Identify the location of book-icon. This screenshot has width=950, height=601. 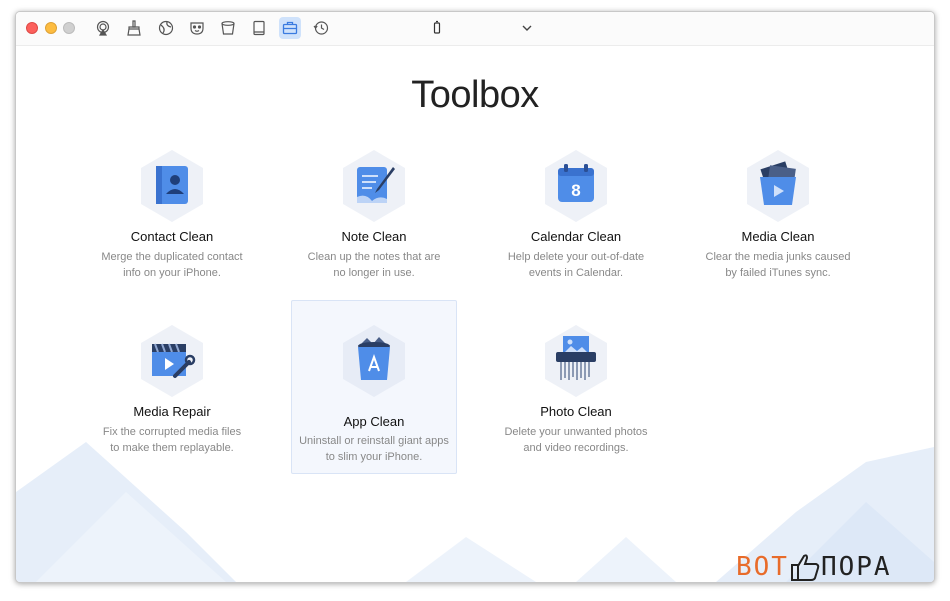
(259, 28).